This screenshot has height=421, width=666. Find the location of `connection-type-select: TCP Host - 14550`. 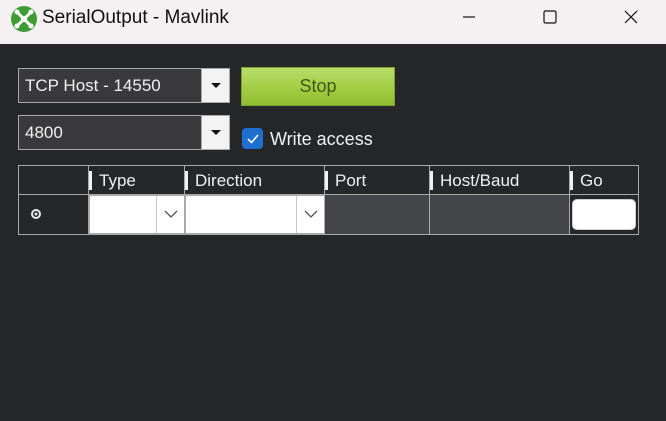

connection-type-select: TCP Host - 14550 is located at coordinates (124, 85).